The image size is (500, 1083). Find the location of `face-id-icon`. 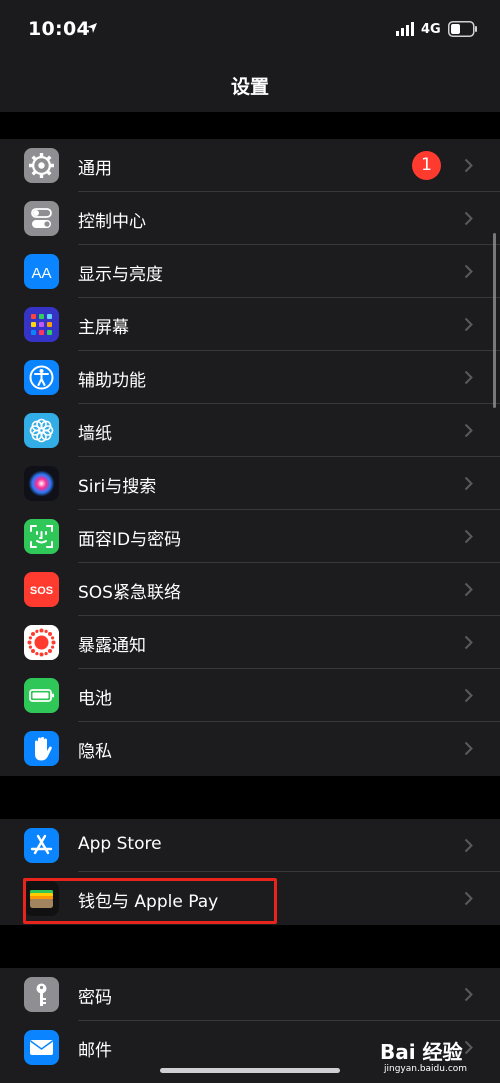

face-id-icon is located at coordinates (41, 536).